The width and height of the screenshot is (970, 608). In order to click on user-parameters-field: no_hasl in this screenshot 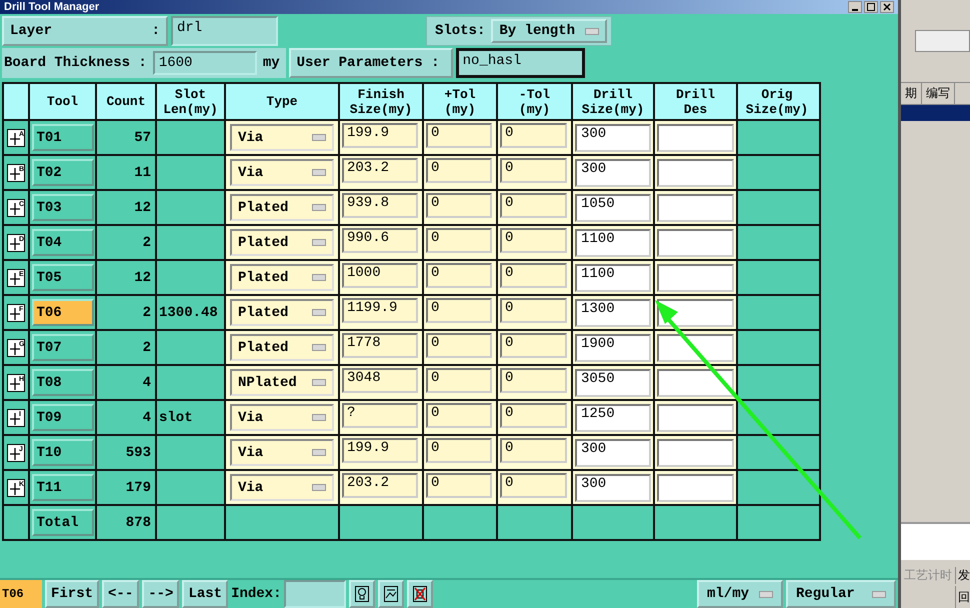, I will do `click(520, 63)`.